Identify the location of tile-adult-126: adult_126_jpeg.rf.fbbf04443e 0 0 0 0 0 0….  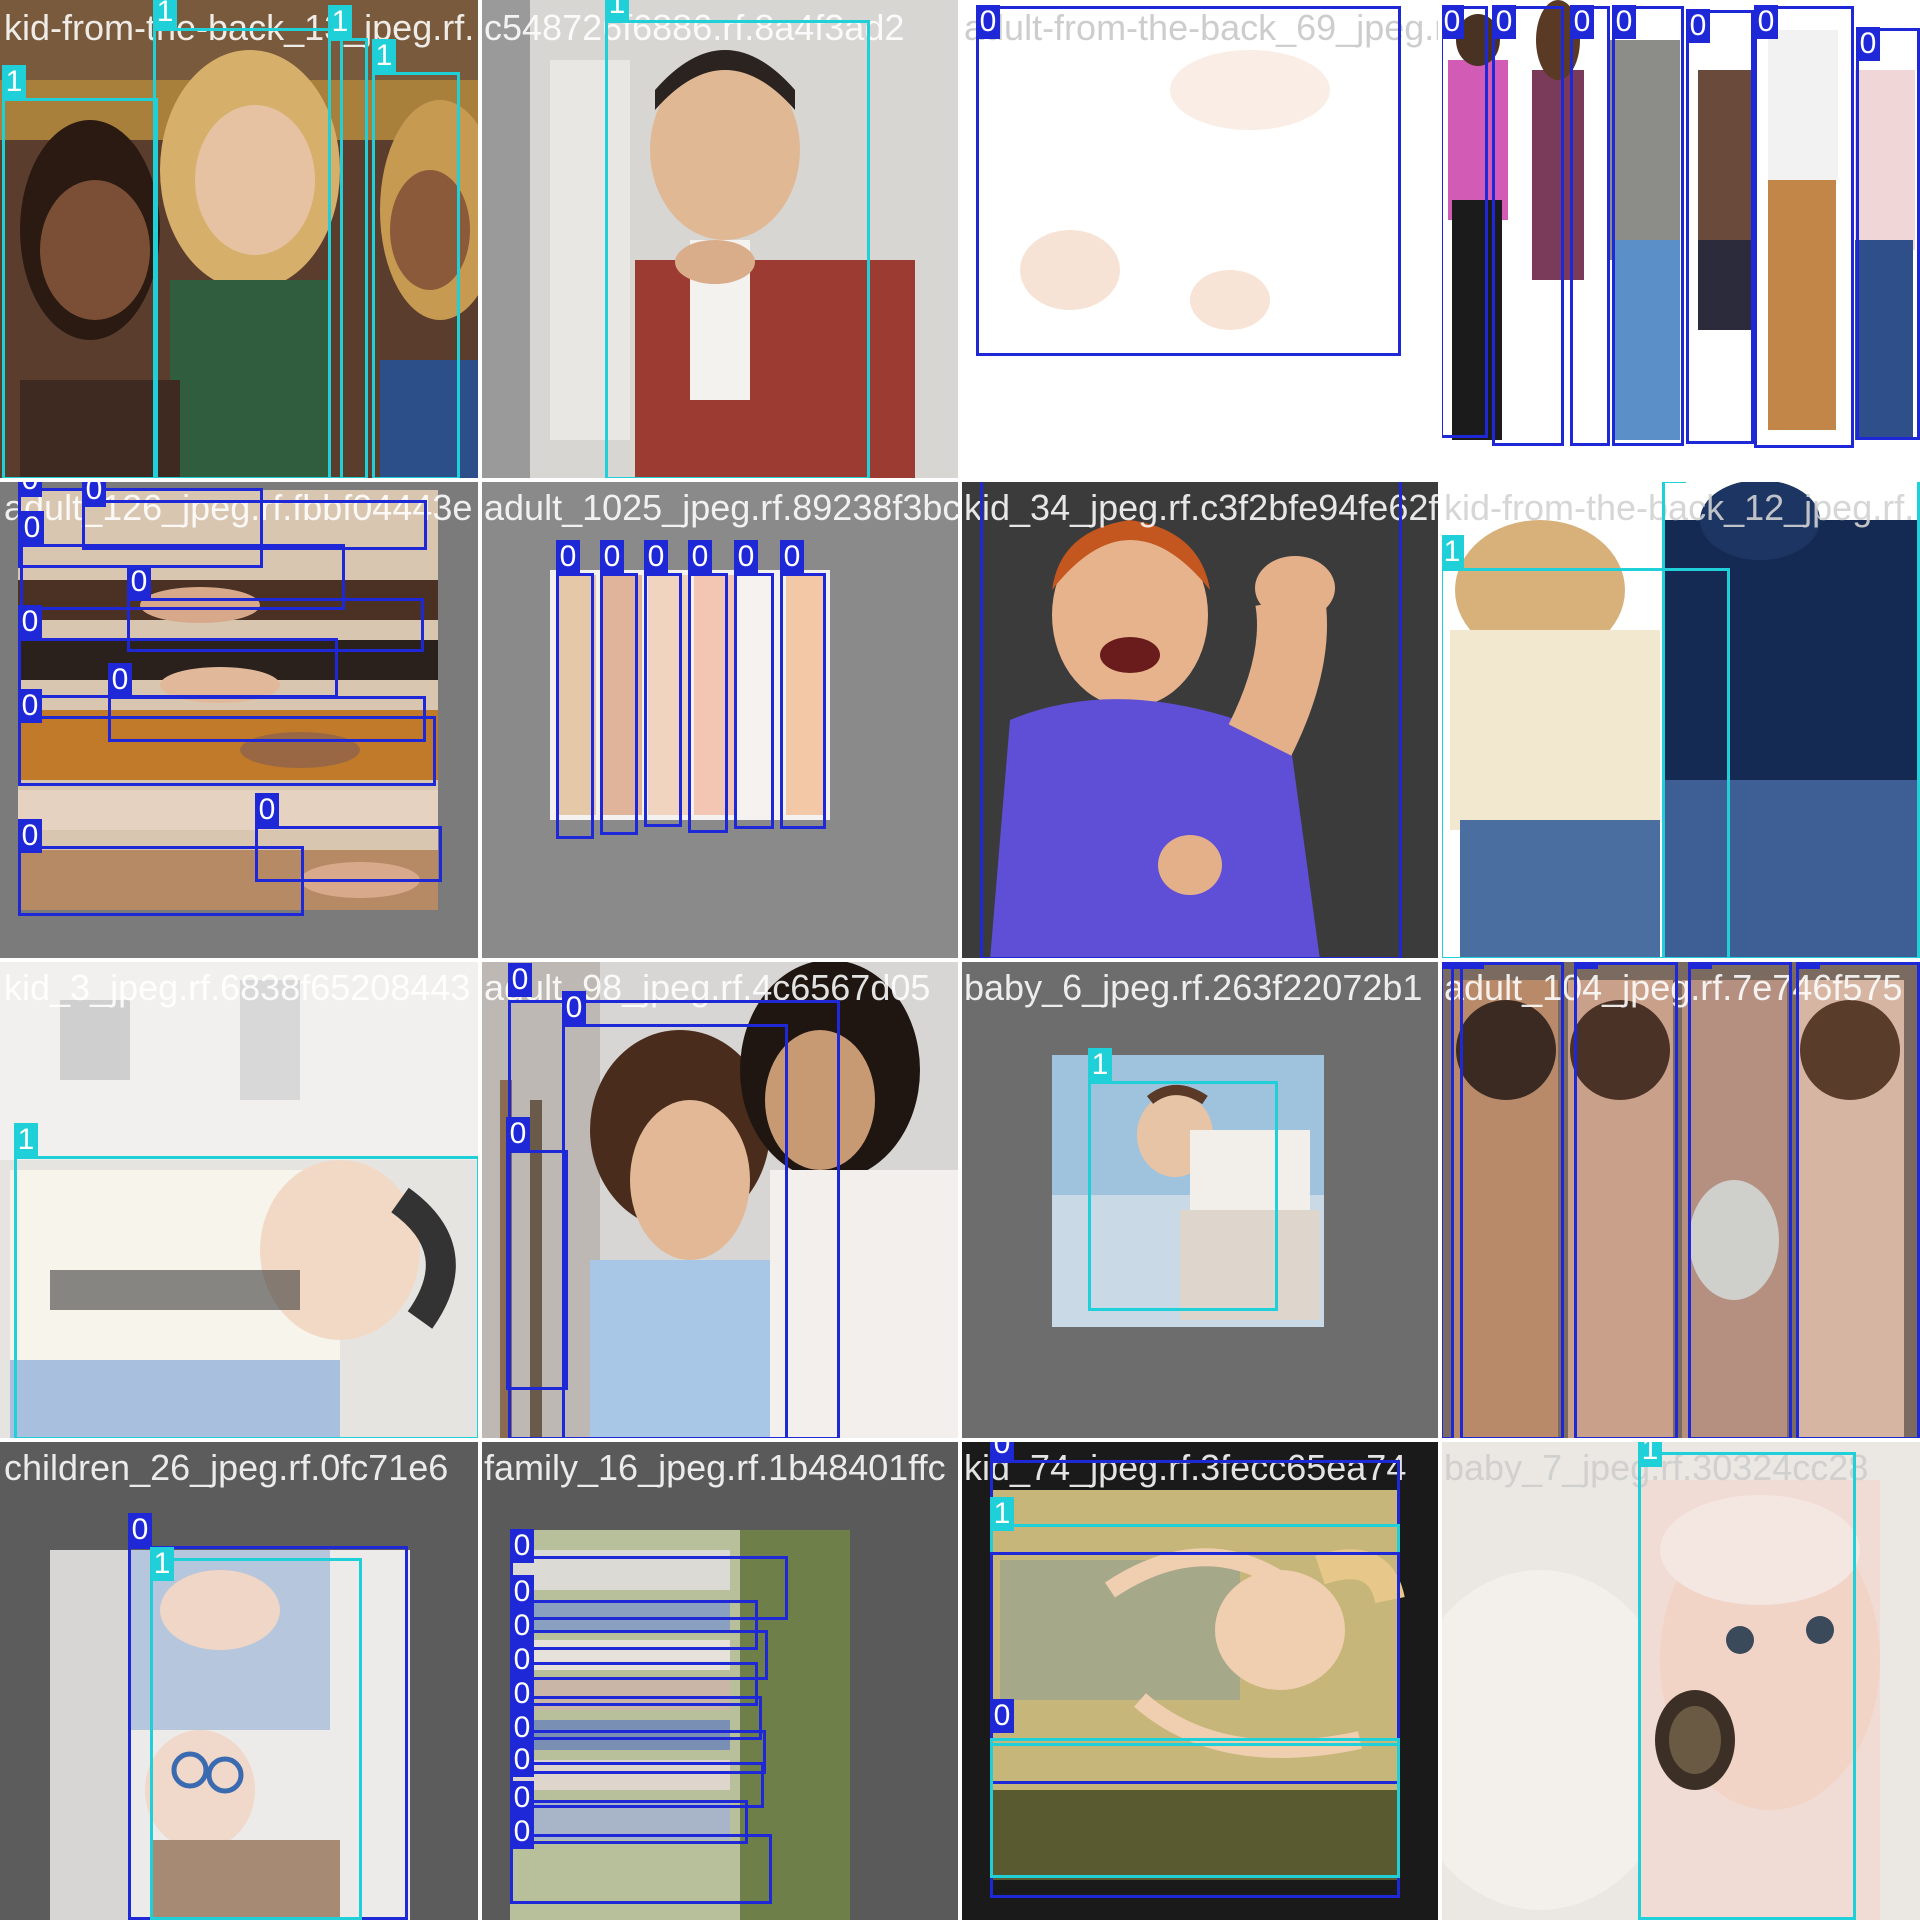
(240, 720).